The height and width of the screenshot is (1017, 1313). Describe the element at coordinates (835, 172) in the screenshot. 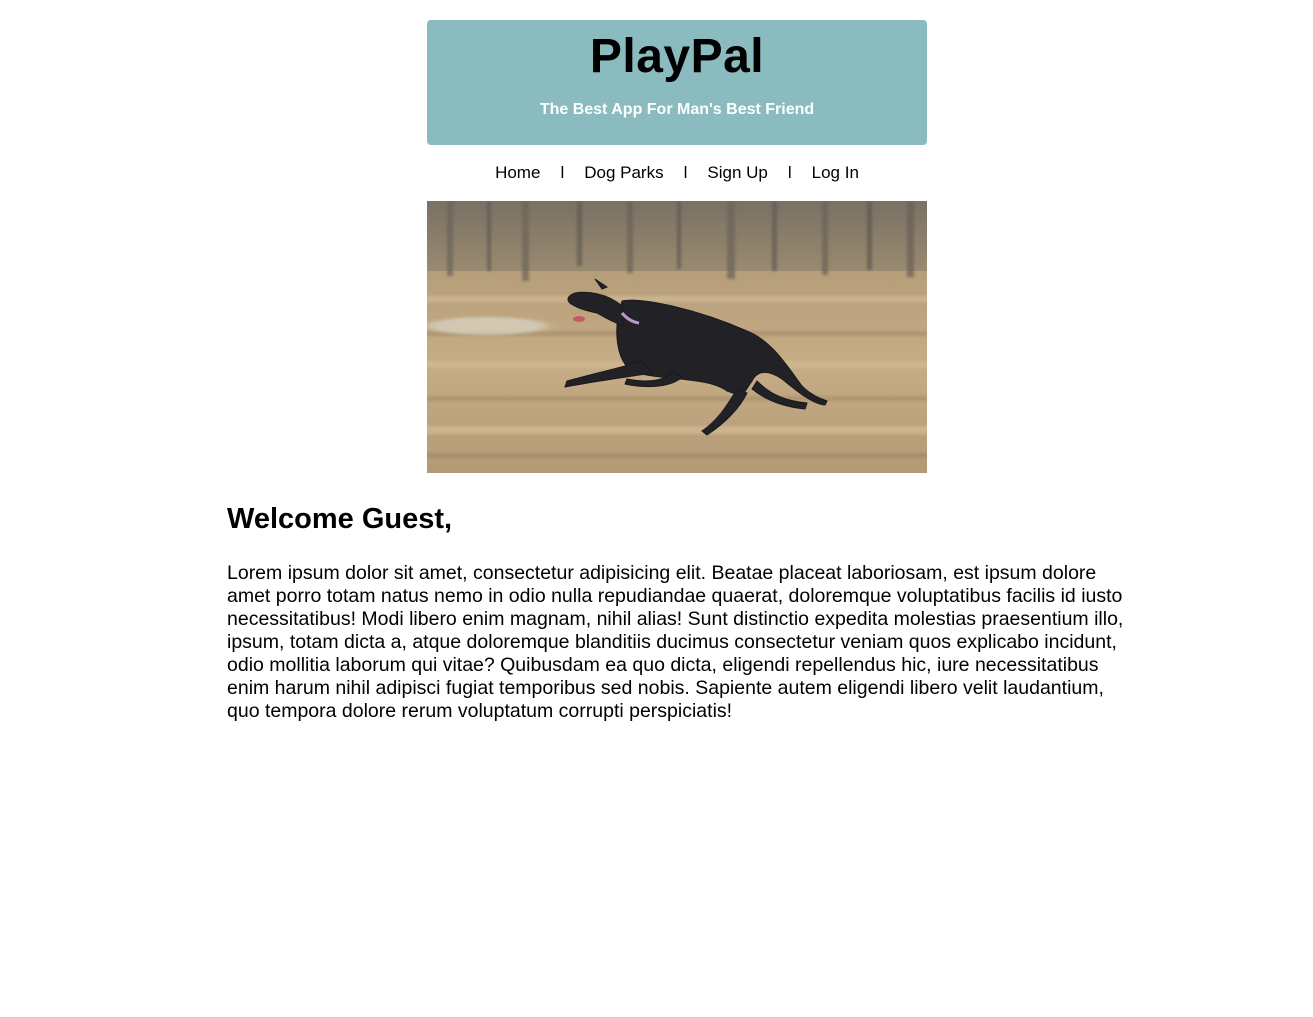

I see `nav-link-log-in: Log In` at that location.